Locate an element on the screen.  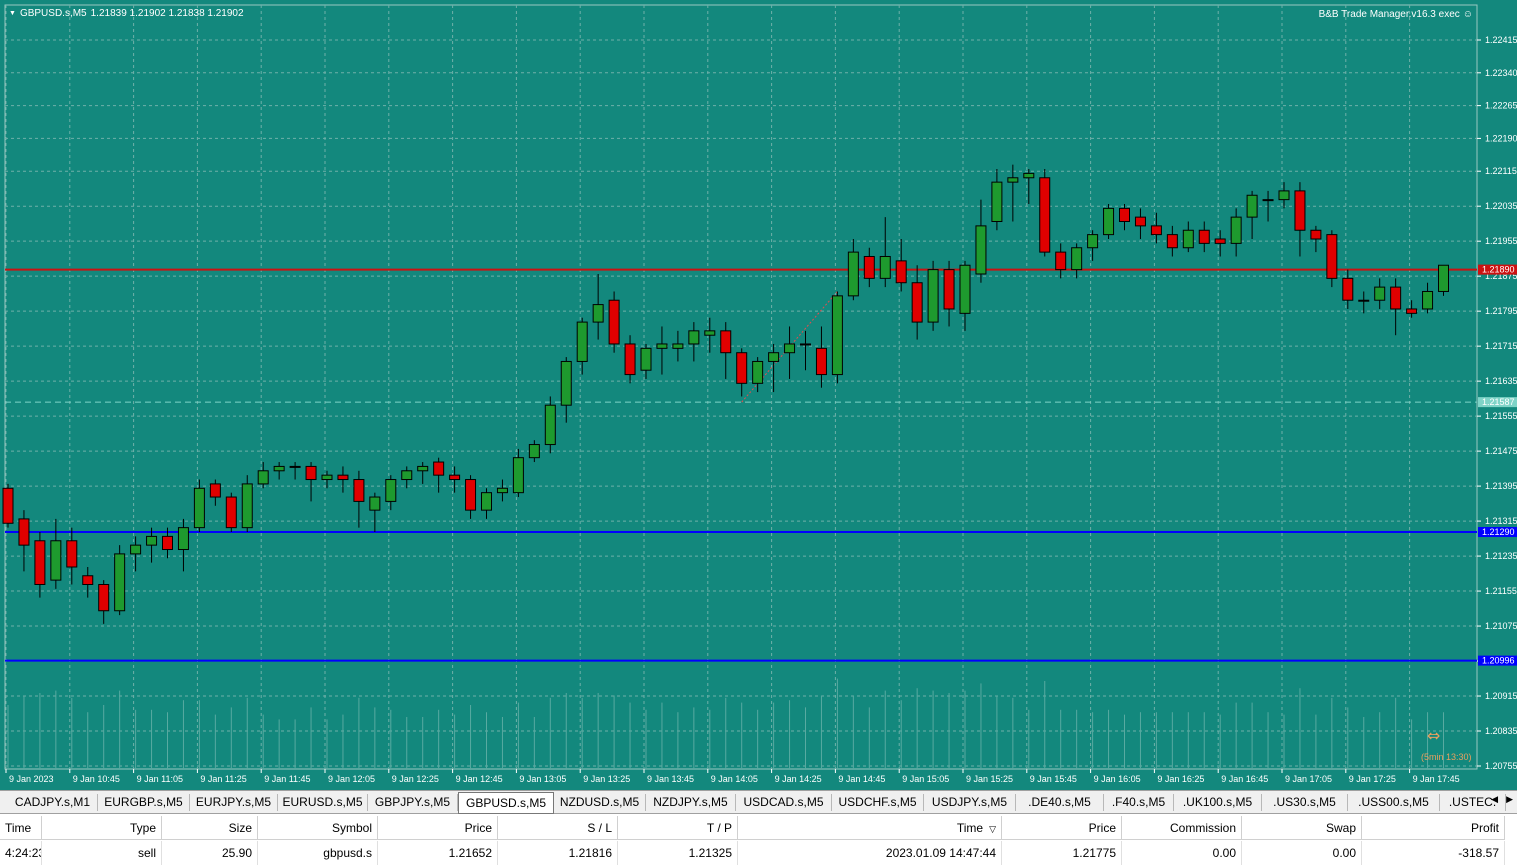
header-symbol: Symbol is located at coordinates (318, 828).